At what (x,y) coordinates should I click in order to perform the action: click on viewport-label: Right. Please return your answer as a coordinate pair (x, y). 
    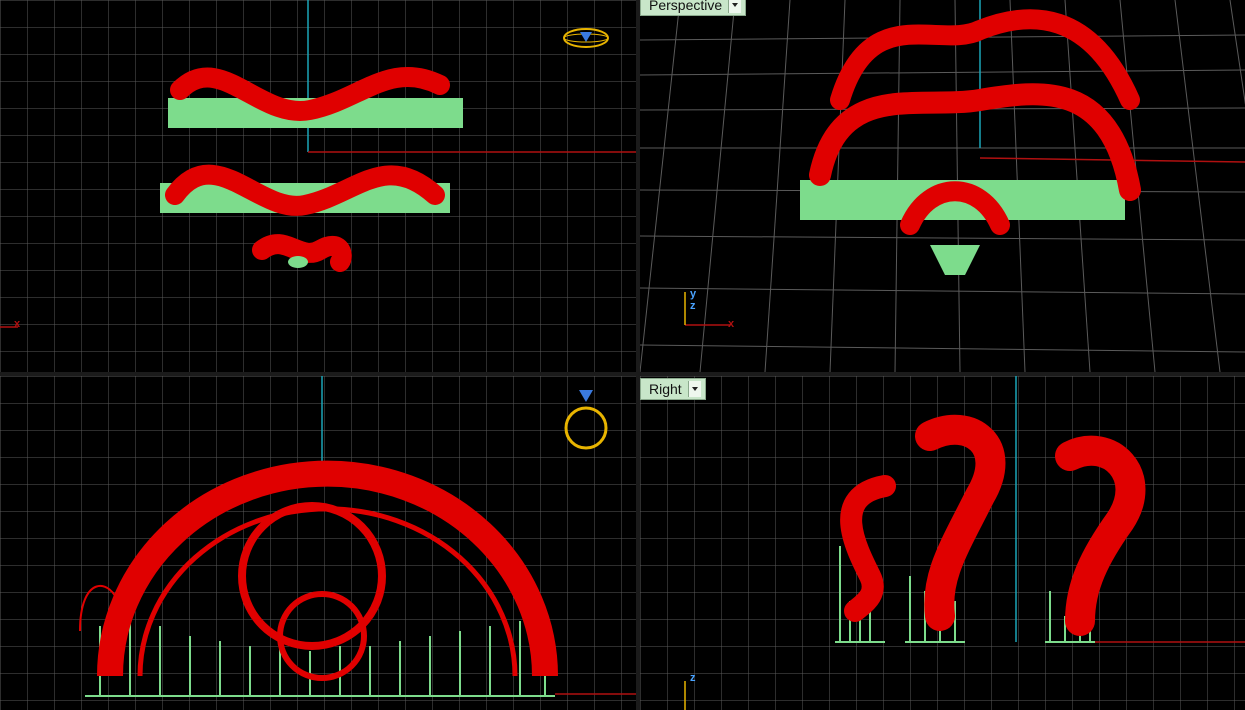
    Looking at the image, I should click on (665, 389).